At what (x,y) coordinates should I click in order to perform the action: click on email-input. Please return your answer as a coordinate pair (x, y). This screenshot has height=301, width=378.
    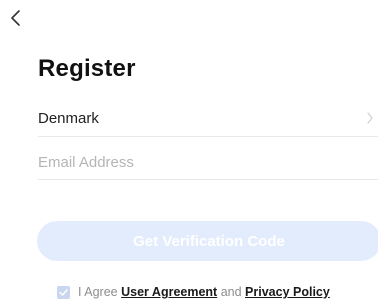
    Looking at the image, I should click on (198, 162).